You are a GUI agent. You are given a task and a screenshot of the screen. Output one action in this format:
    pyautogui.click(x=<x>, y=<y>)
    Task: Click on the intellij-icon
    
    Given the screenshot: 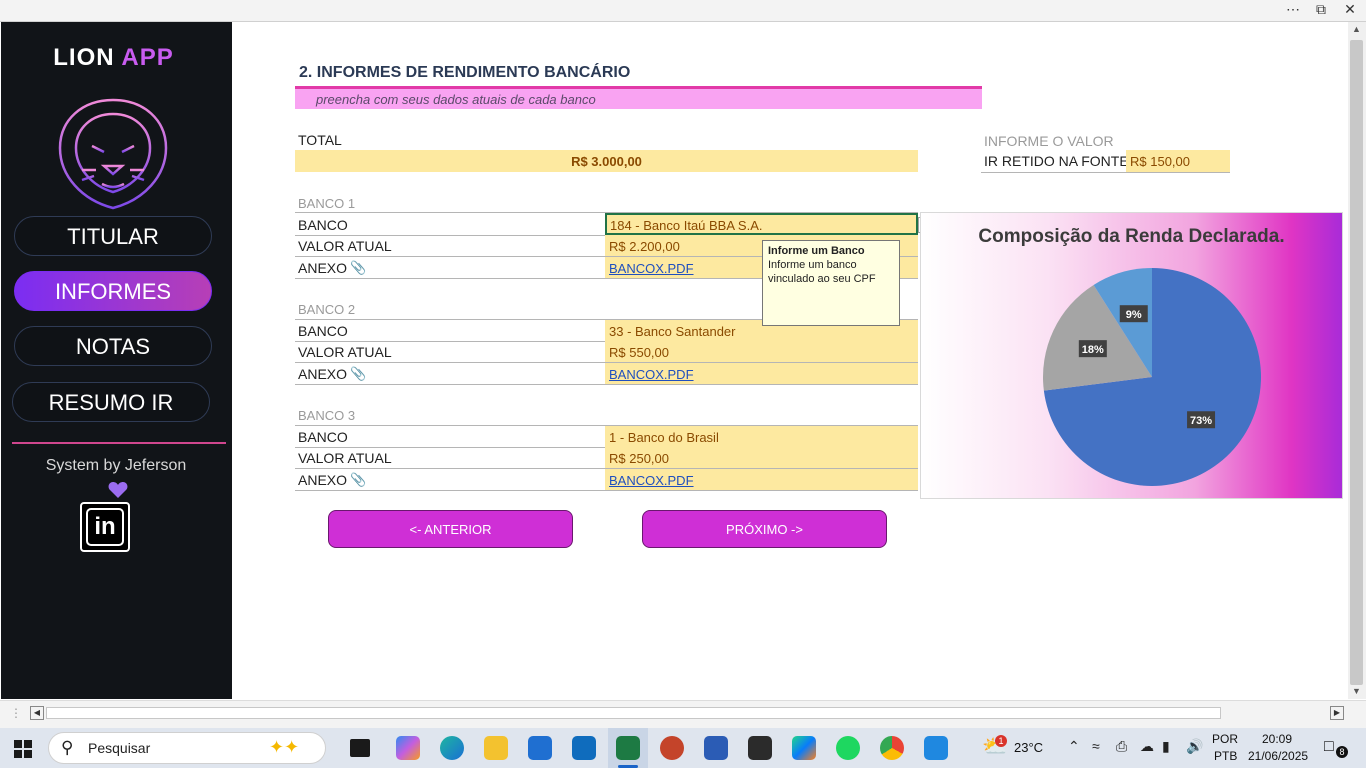 What is the action you would take?
    pyautogui.click(x=804, y=748)
    